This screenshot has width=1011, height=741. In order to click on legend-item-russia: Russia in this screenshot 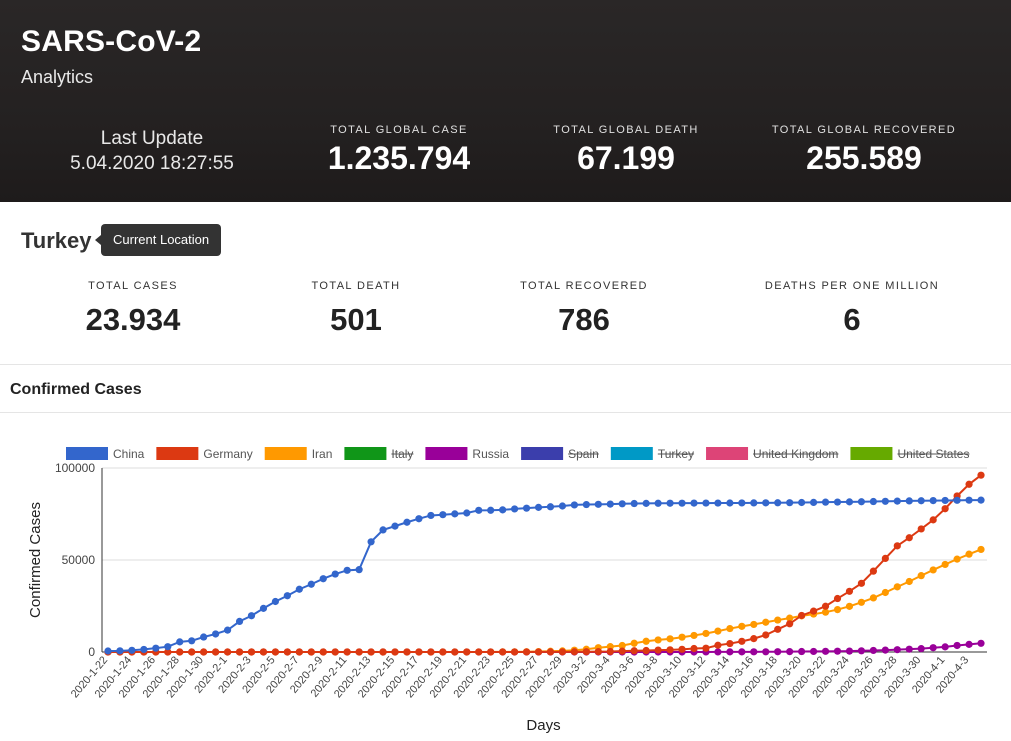, I will do `click(490, 454)`.